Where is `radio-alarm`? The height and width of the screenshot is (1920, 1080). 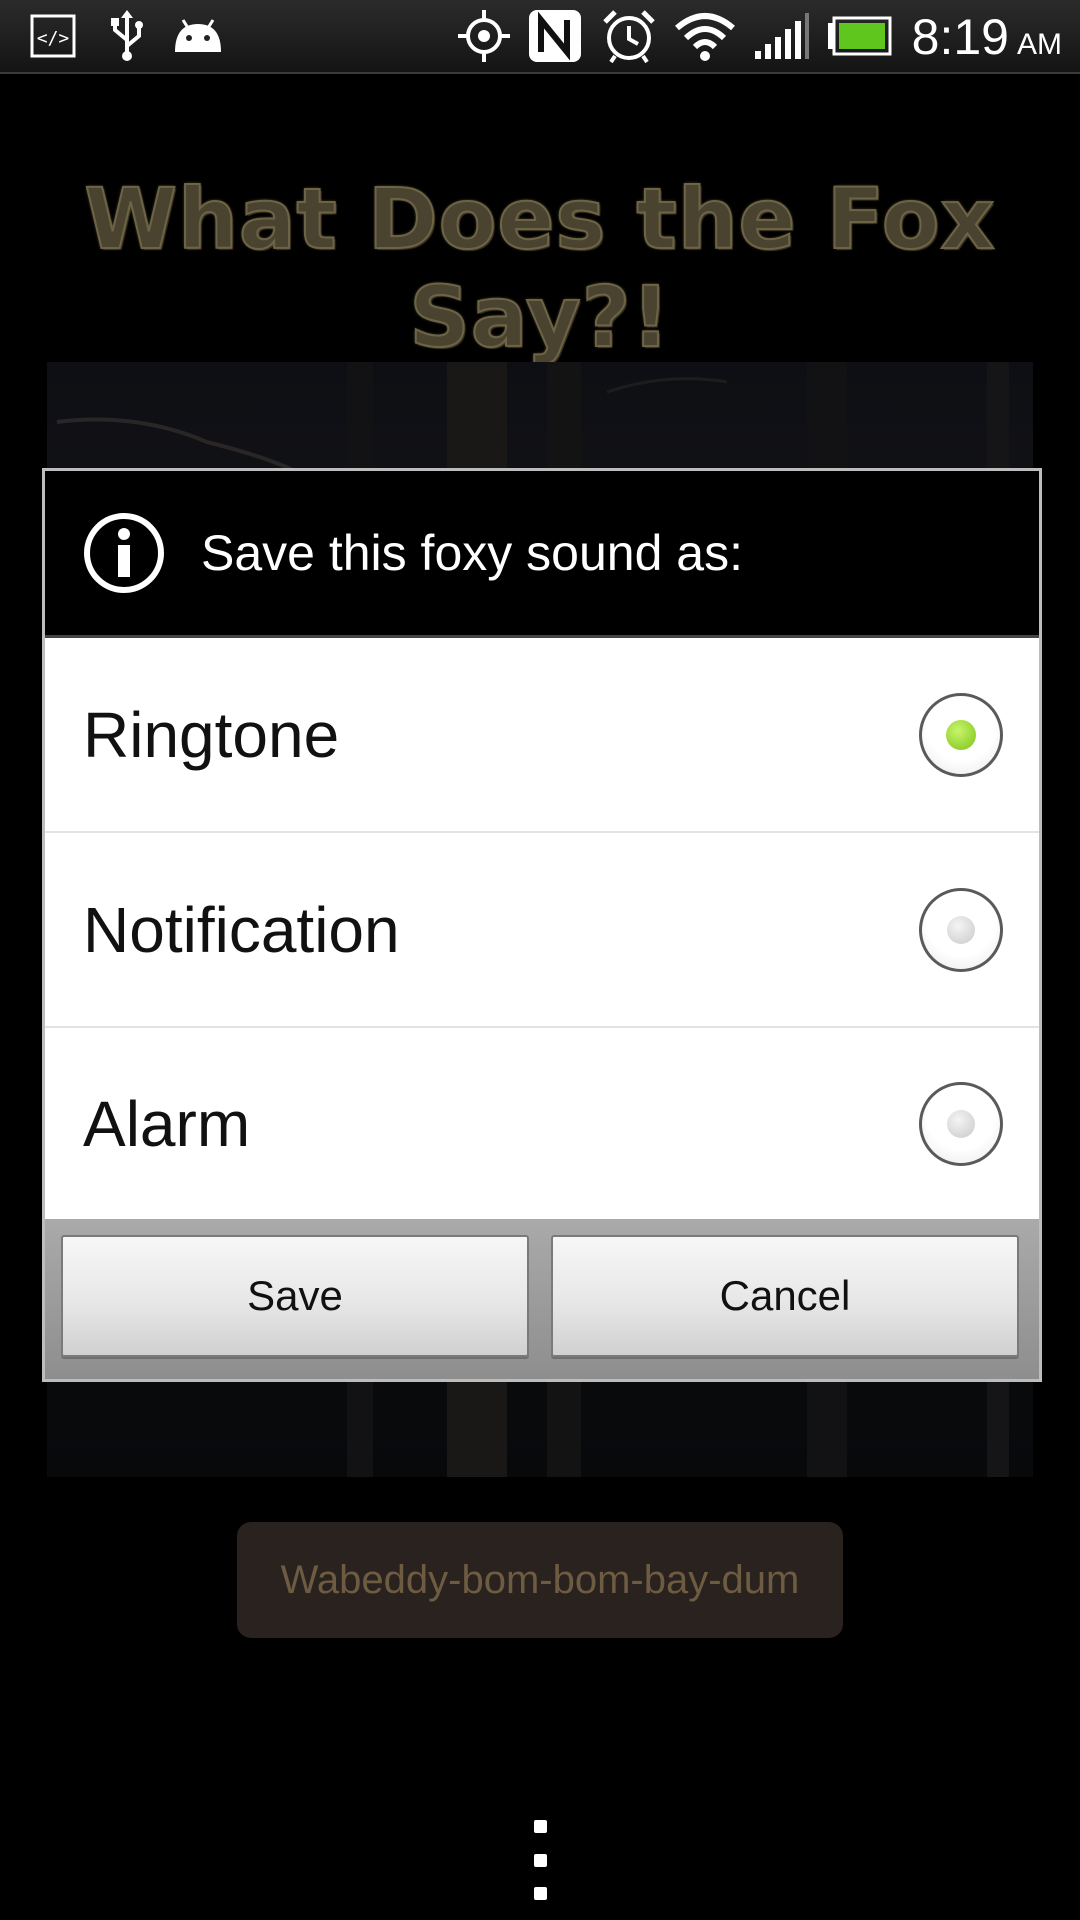
radio-alarm is located at coordinates (961, 1124).